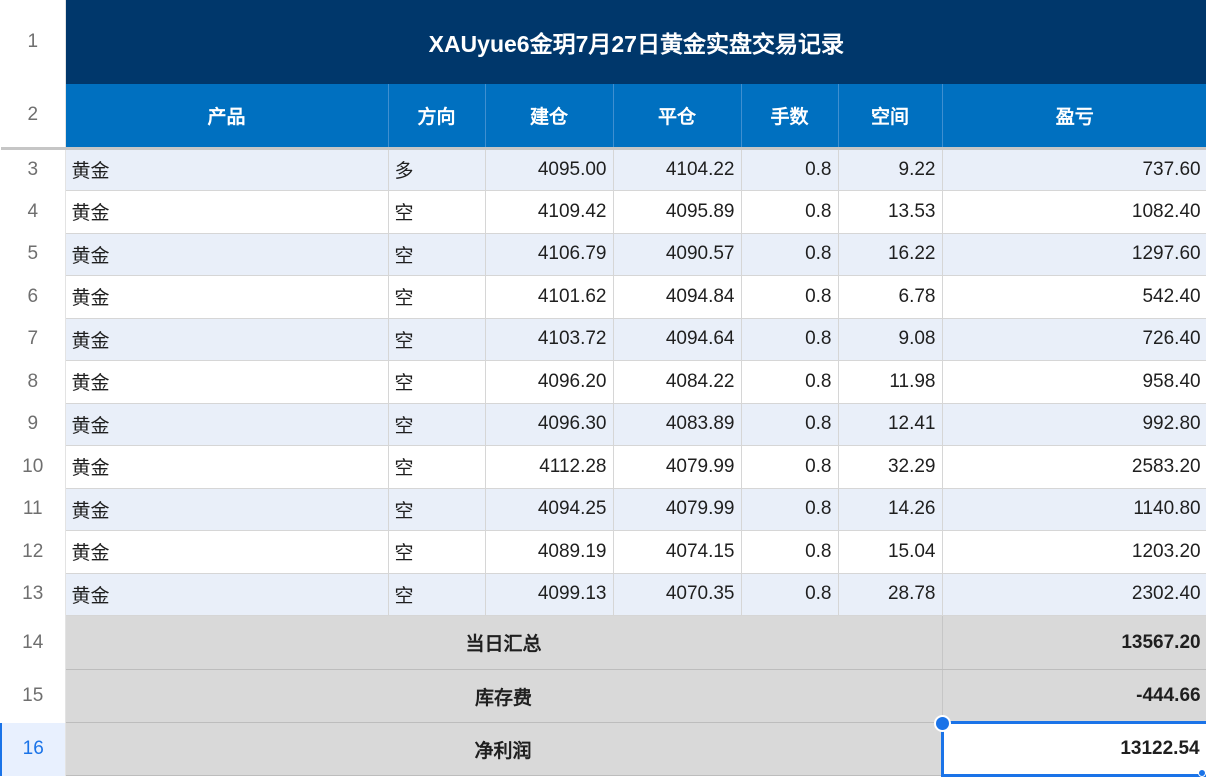 The height and width of the screenshot is (777, 1206). Describe the element at coordinates (890, 467) in the screenshot. I see `table-cell: 32.29` at that location.